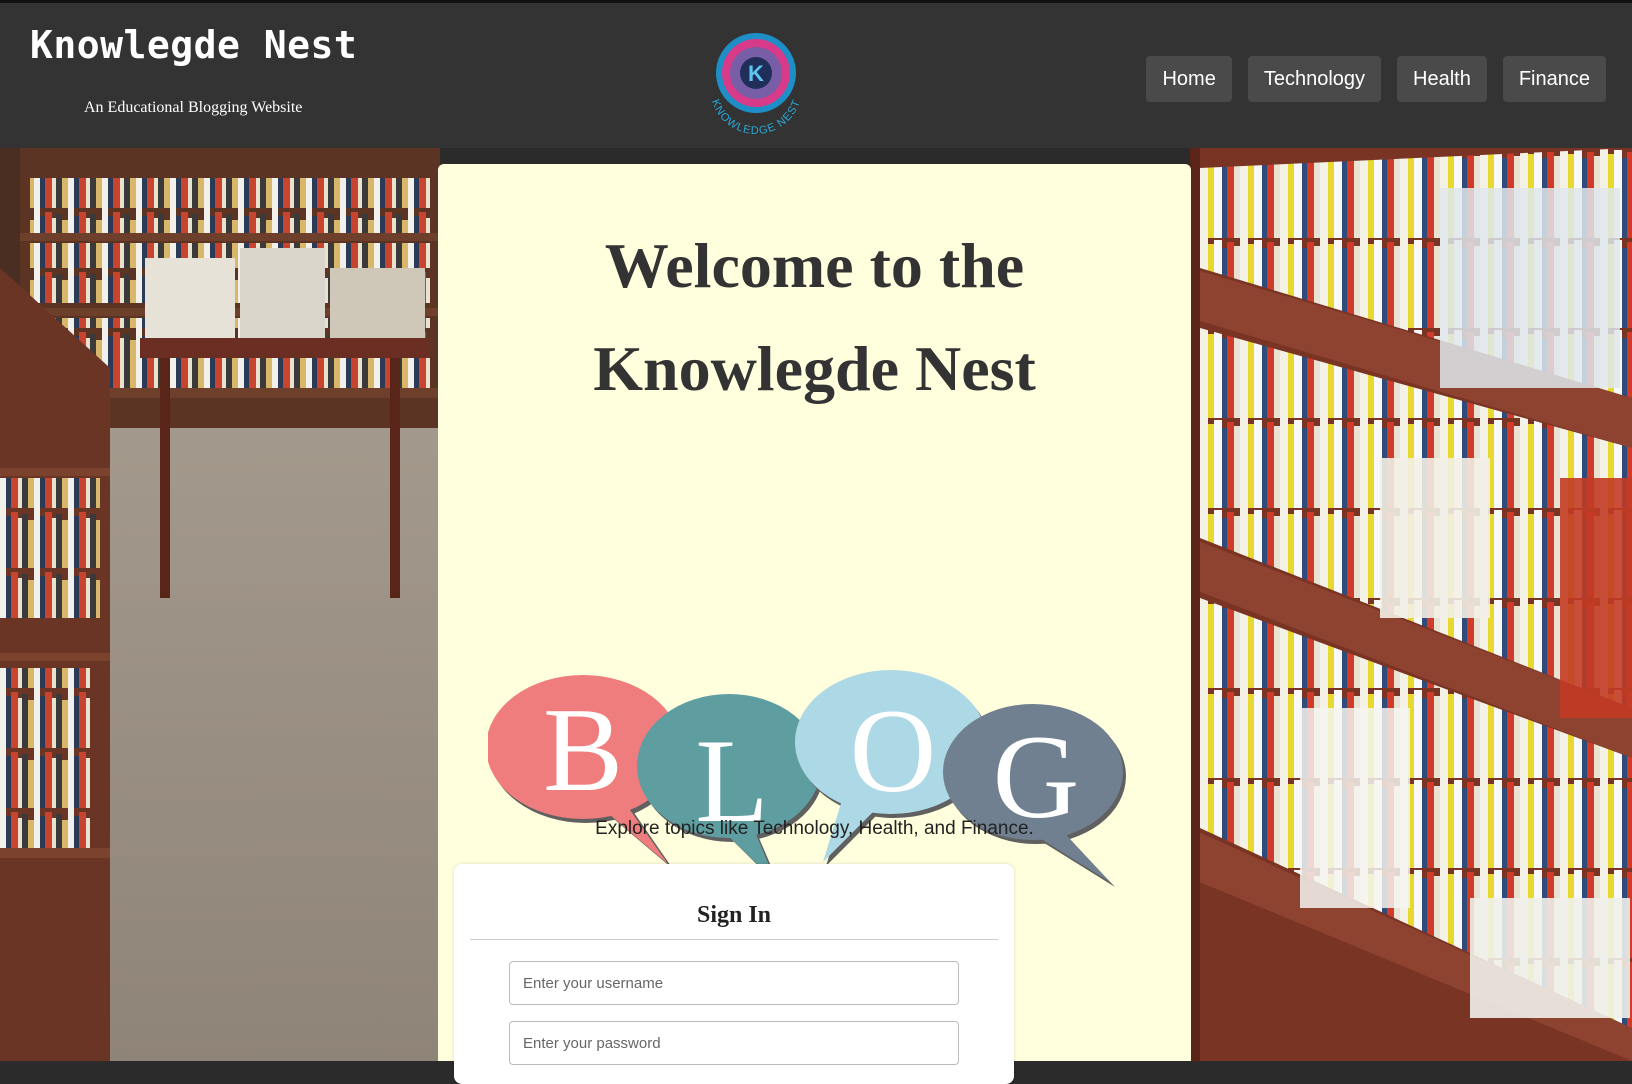 This screenshot has width=1632, height=1084. What do you see at coordinates (1442, 79) in the screenshot?
I see `nav-health-button: Health` at bounding box center [1442, 79].